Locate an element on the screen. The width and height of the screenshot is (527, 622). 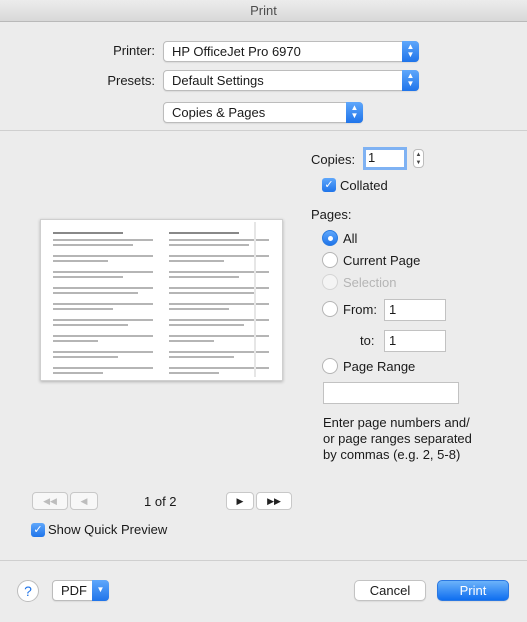
show-quick-preview-label: Show Quick Preview is located at coordinates (108, 529).